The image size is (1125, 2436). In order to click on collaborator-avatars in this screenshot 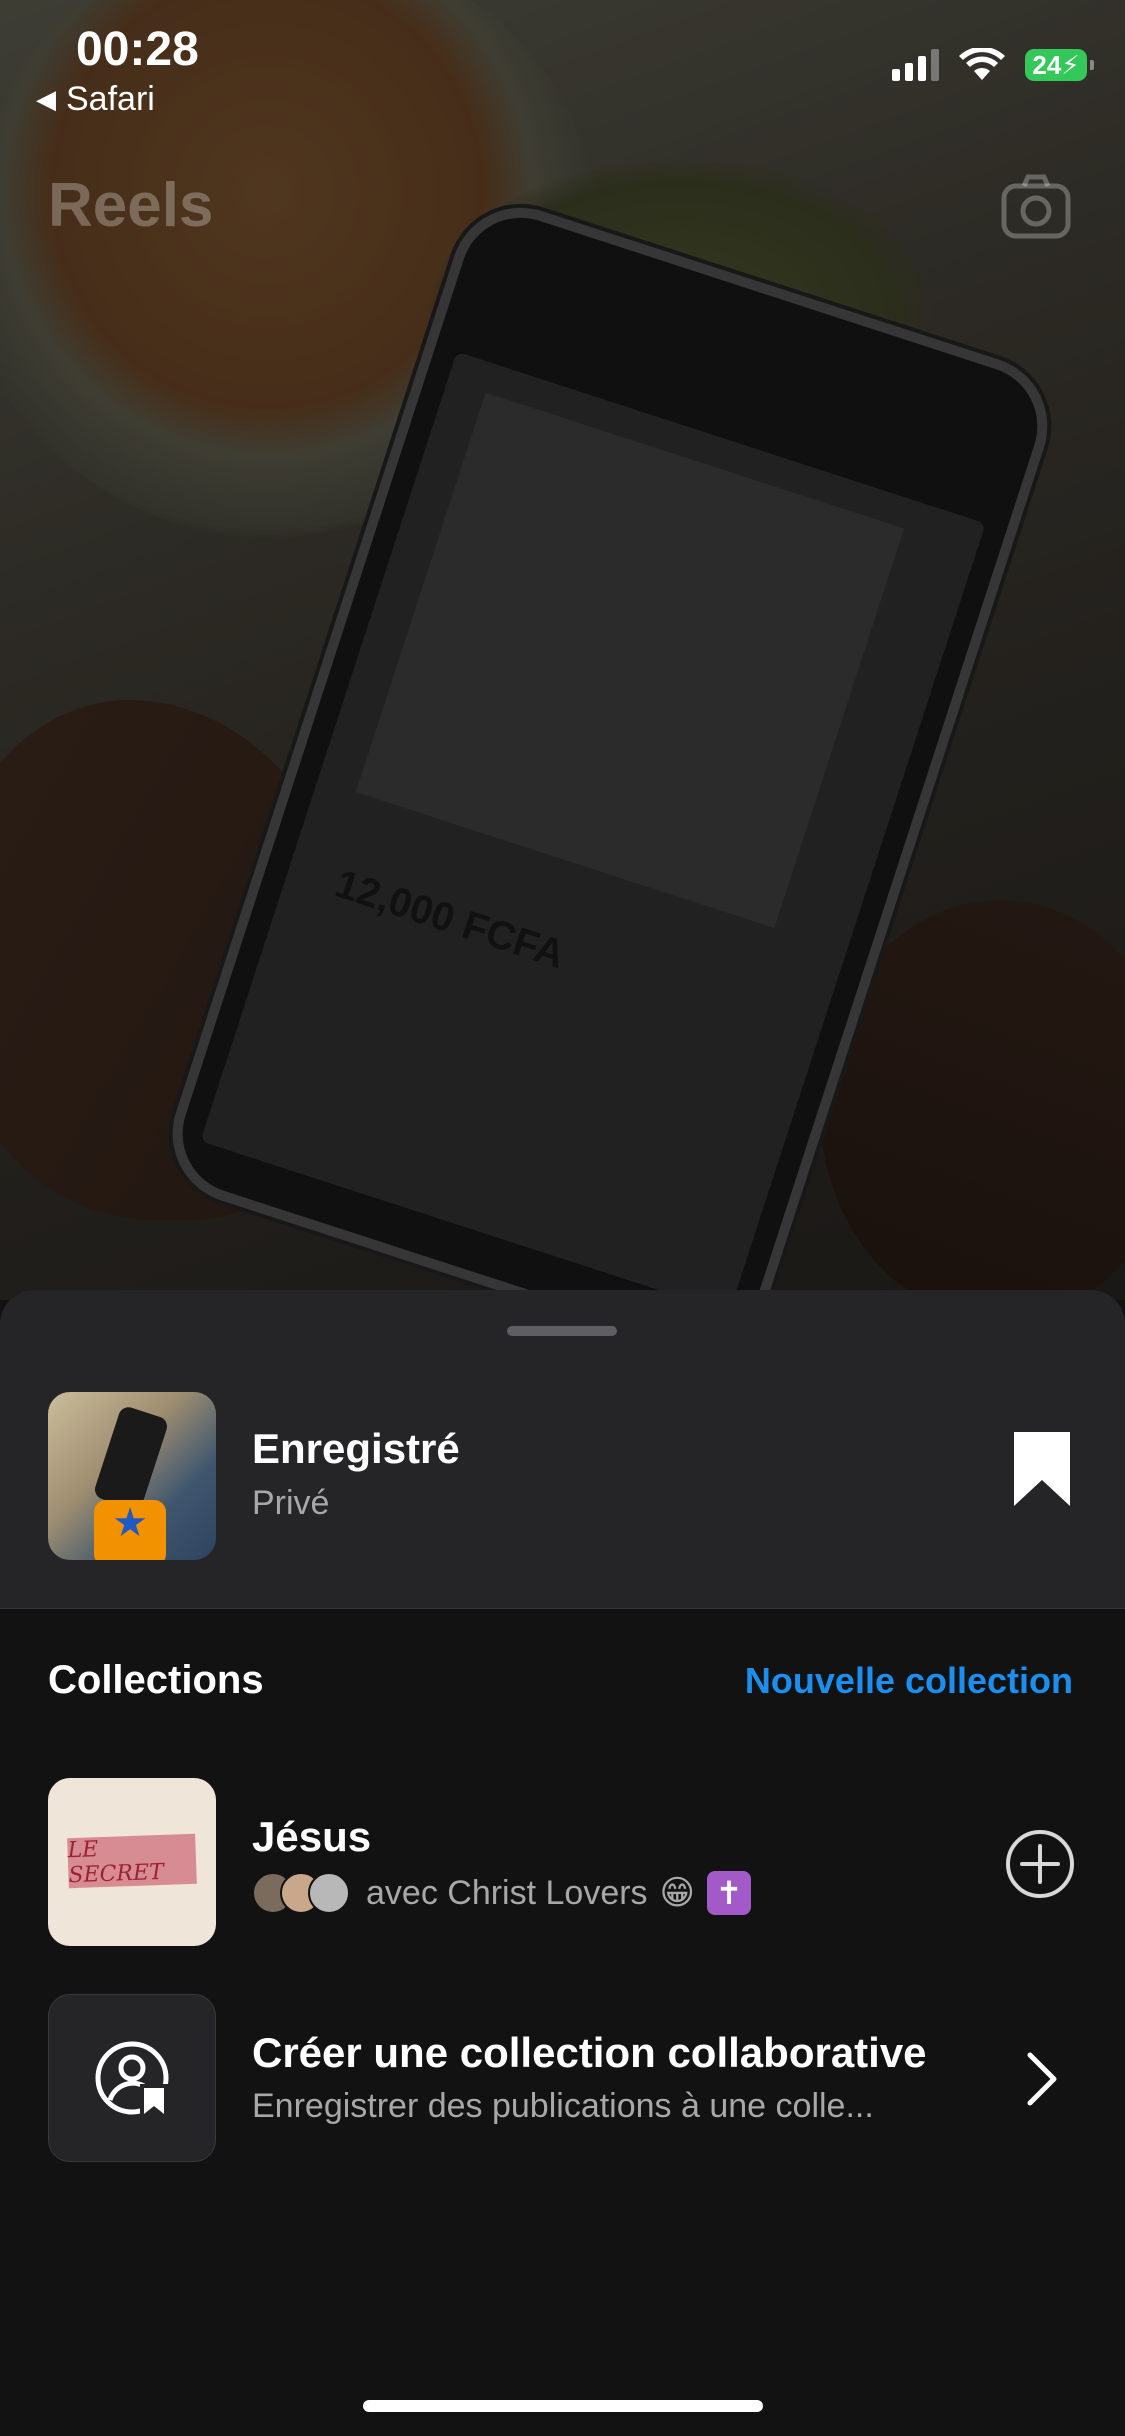, I will do `click(301, 1893)`.